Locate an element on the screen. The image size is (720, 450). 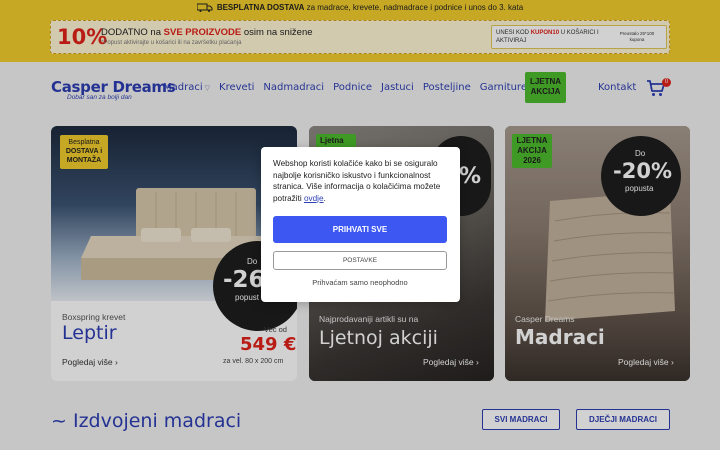
cookie-settings-button: POSTAVKE is located at coordinates (360, 260).